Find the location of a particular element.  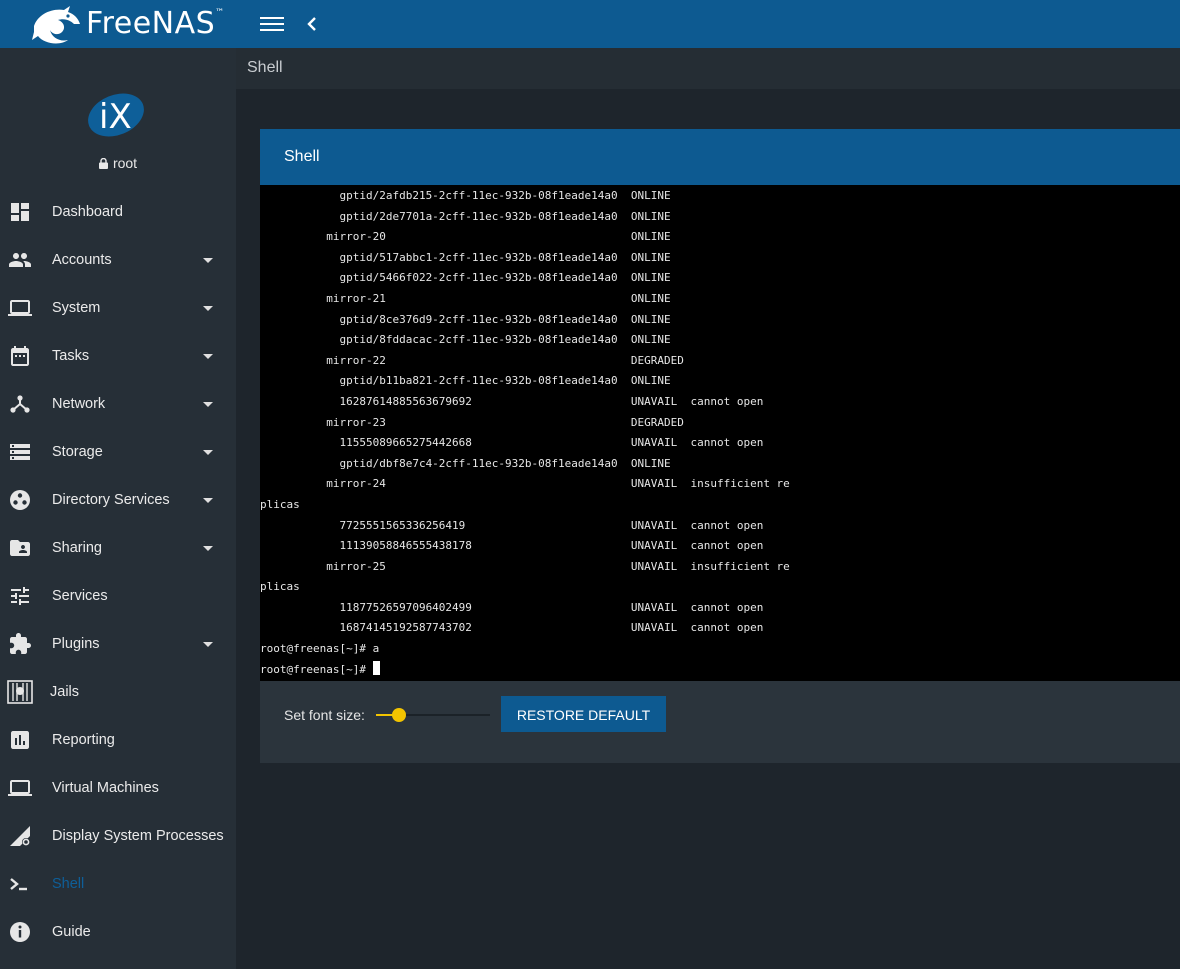

sidebar-item-label: Reporting is located at coordinates (83, 740).